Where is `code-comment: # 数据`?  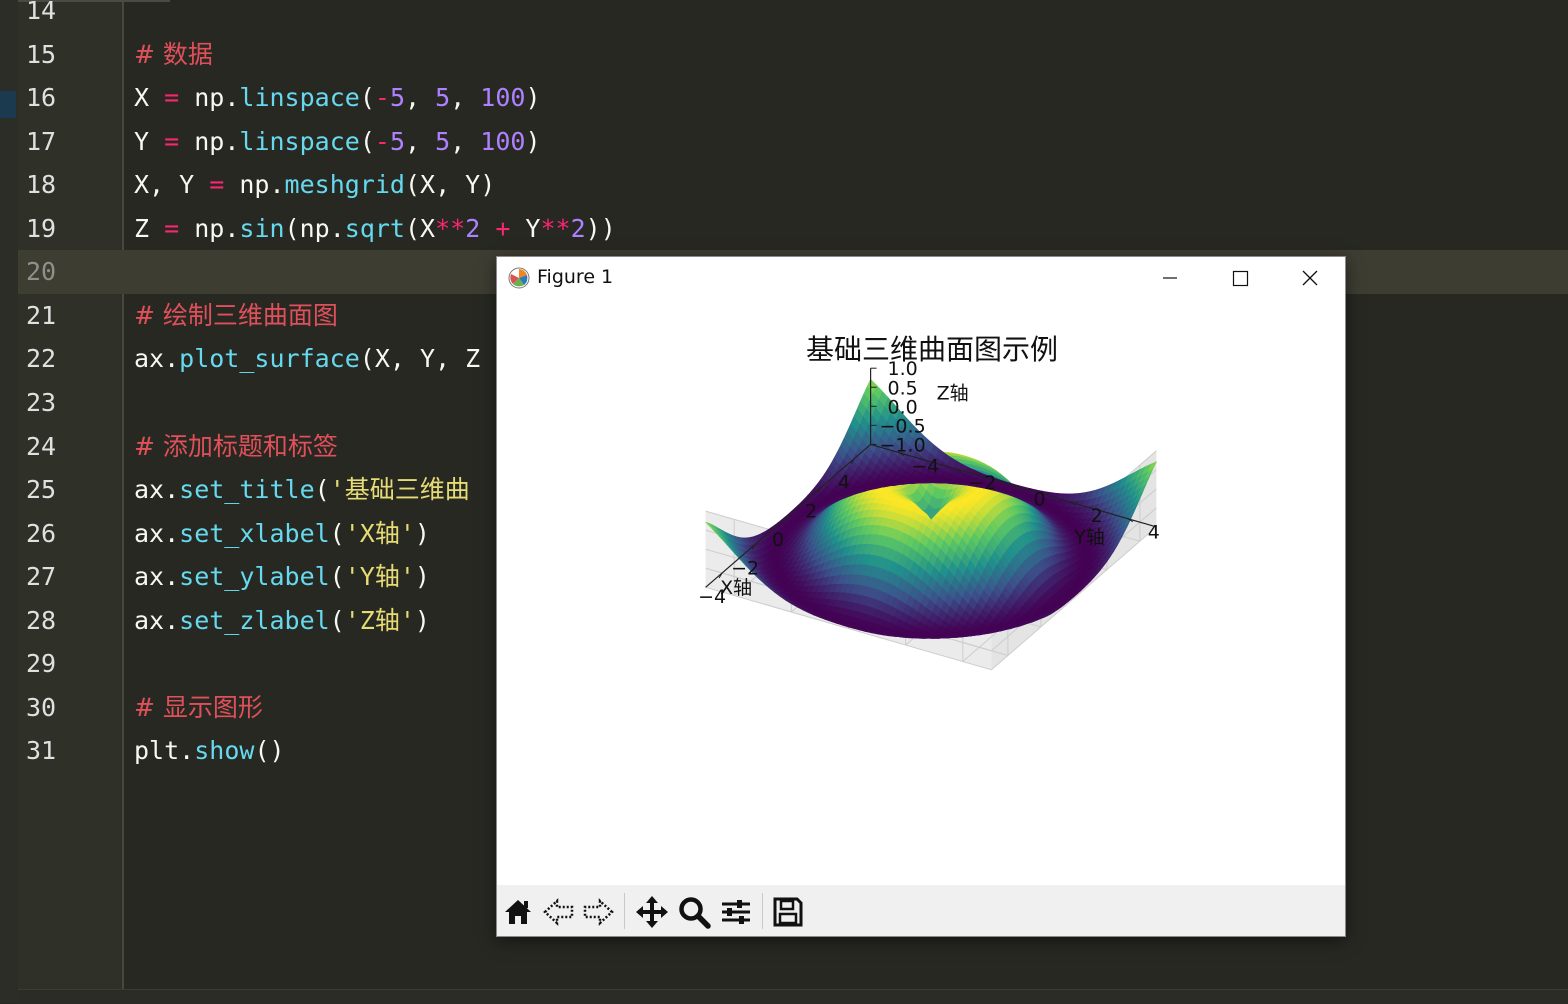 code-comment: # 数据 is located at coordinates (173, 54).